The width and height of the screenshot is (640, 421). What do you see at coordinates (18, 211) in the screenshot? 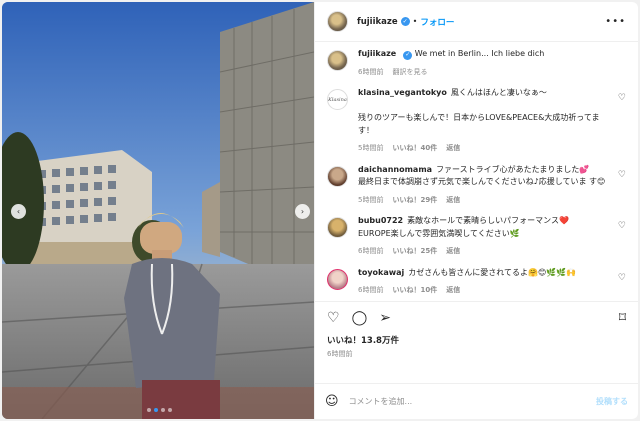
I see `carousel-prev-button: ‹` at bounding box center [18, 211].